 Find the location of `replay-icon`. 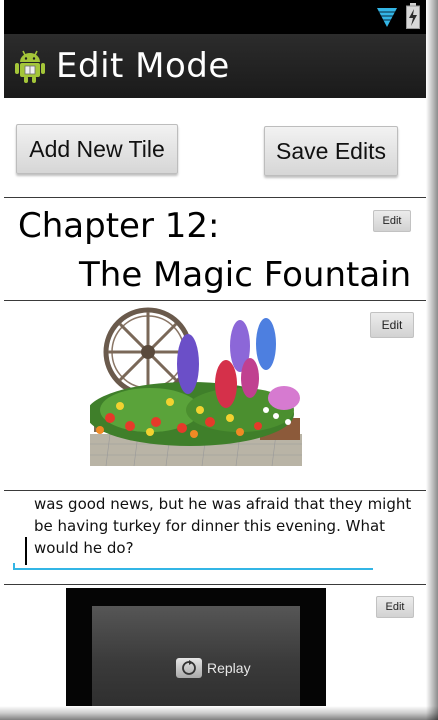

replay-icon is located at coordinates (189, 668).